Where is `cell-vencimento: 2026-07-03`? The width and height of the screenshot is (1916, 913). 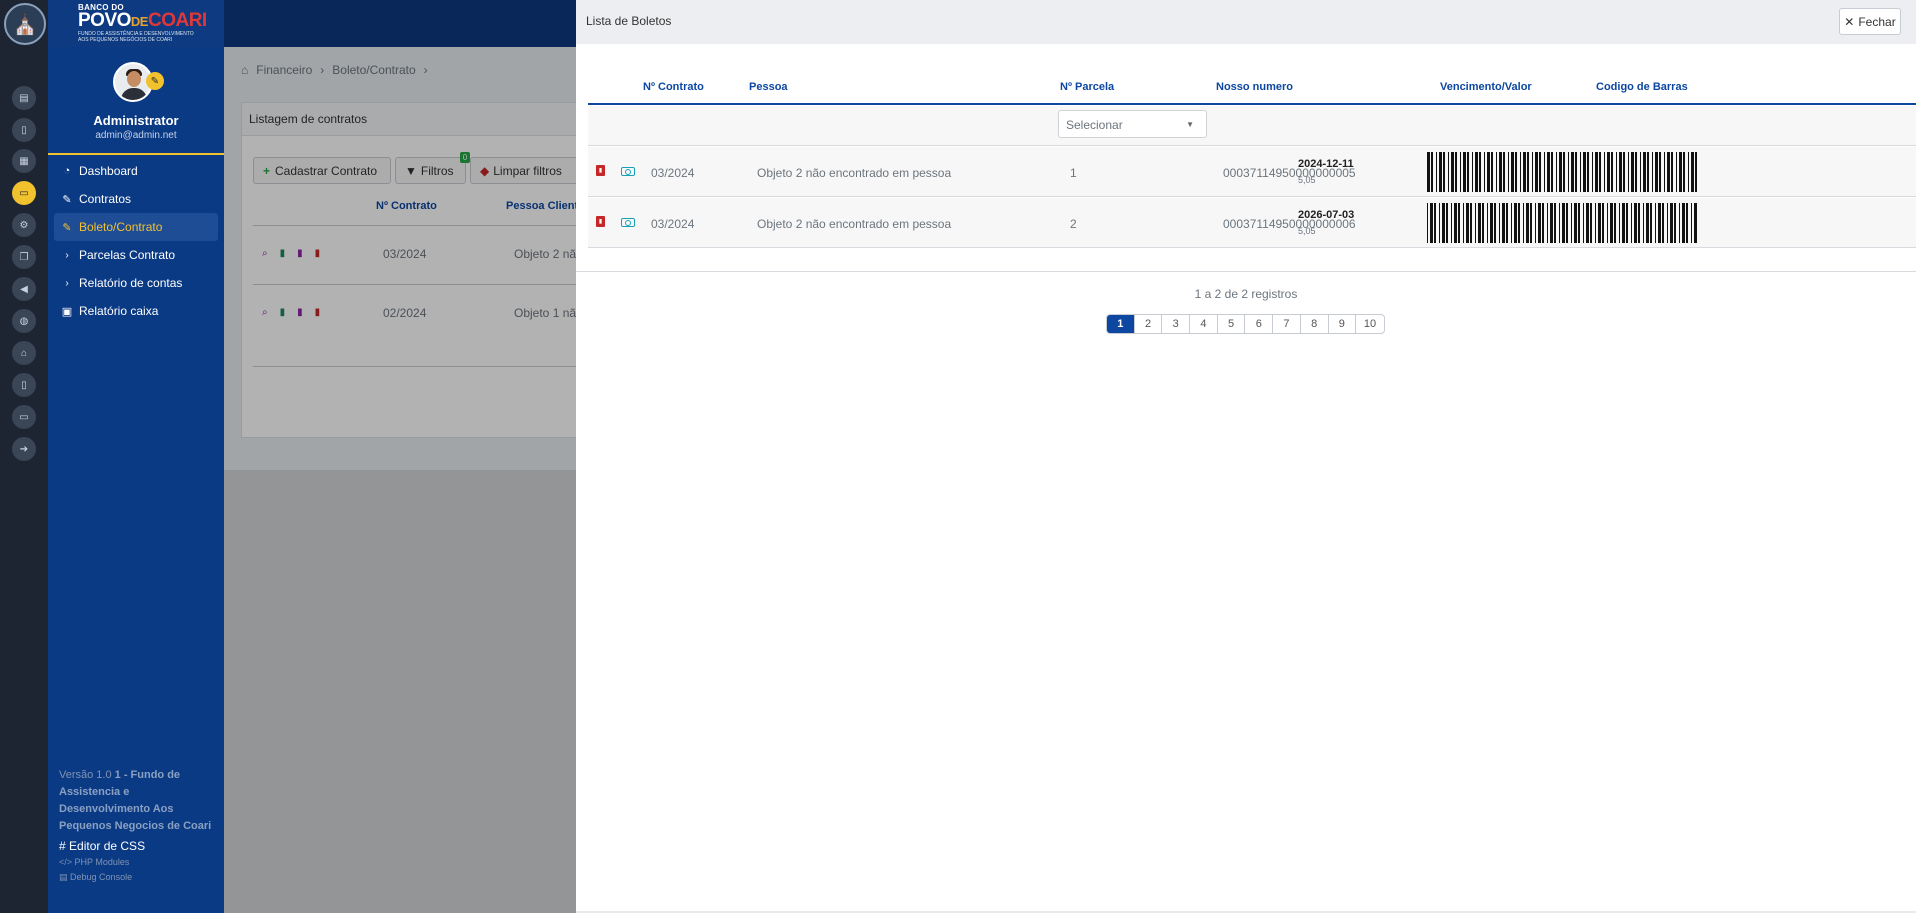
cell-vencimento: 2026-07-03 is located at coordinates (1326, 215).